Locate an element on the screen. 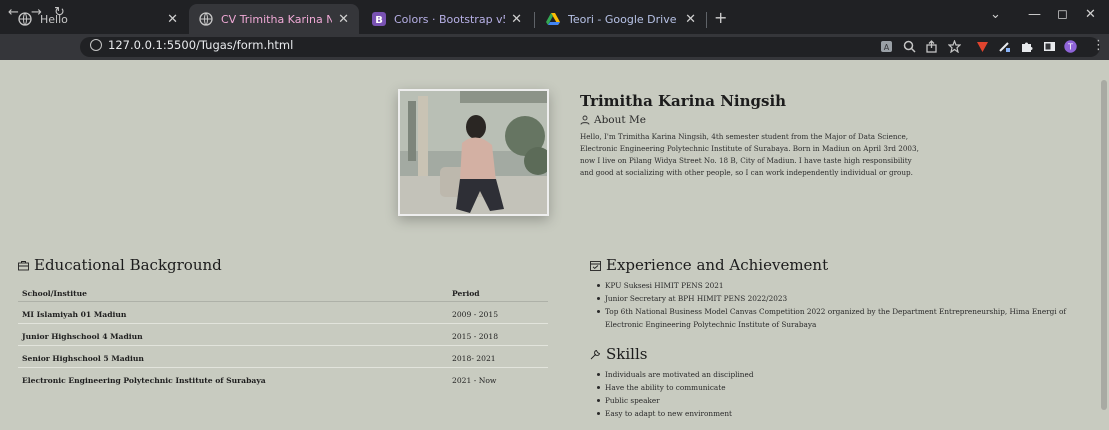 Image resolution: width=1109 pixels, height=430 pixels. url-text: 127.0.0.1:5500/Tugas/form.html is located at coordinates (200, 45).